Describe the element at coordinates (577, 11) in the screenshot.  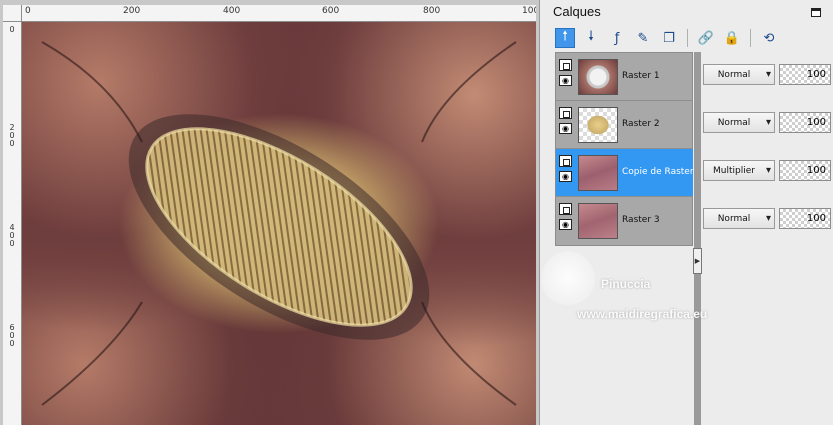
I see `panel-title: Calques` at that location.